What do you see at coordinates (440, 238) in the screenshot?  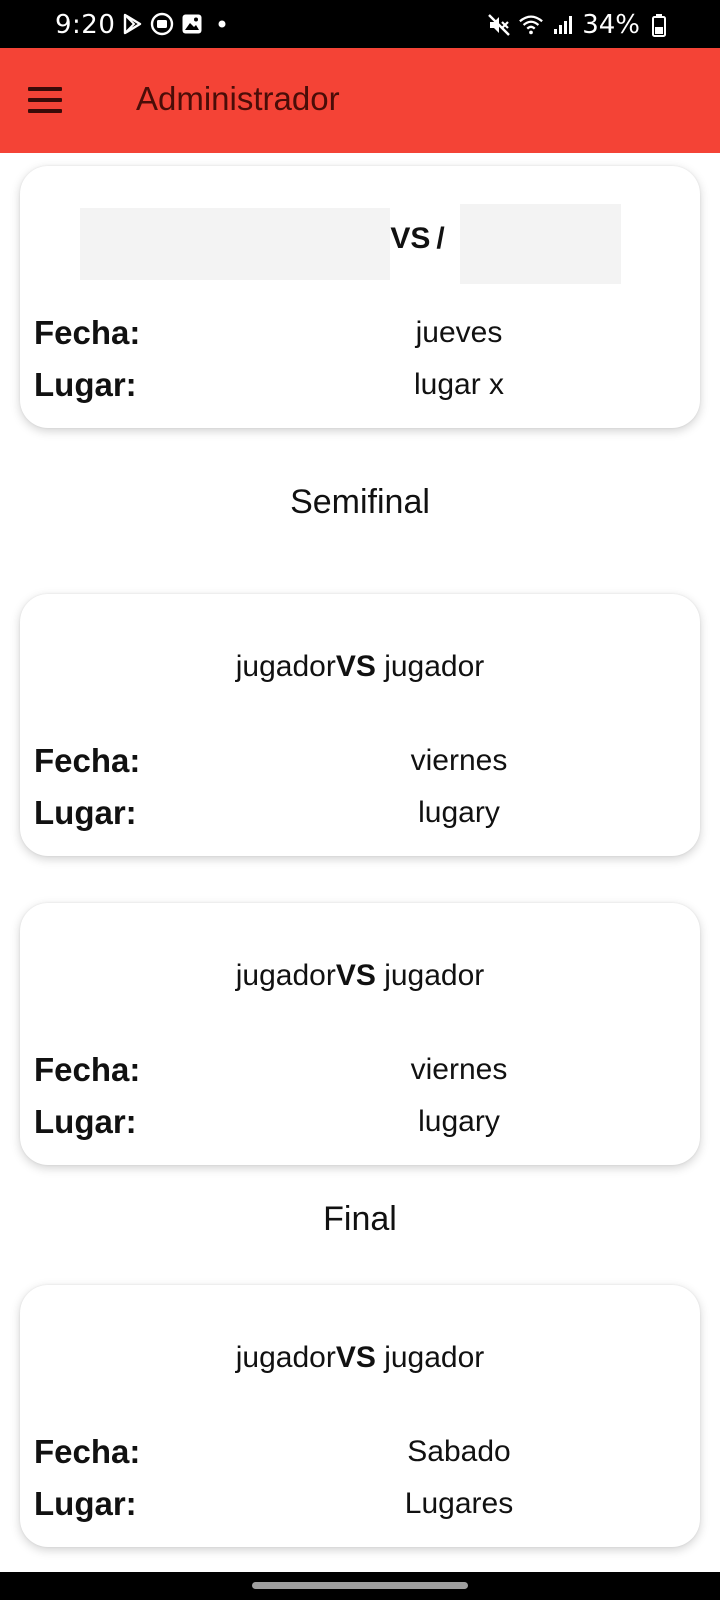 I see `player2-partial: /` at bounding box center [440, 238].